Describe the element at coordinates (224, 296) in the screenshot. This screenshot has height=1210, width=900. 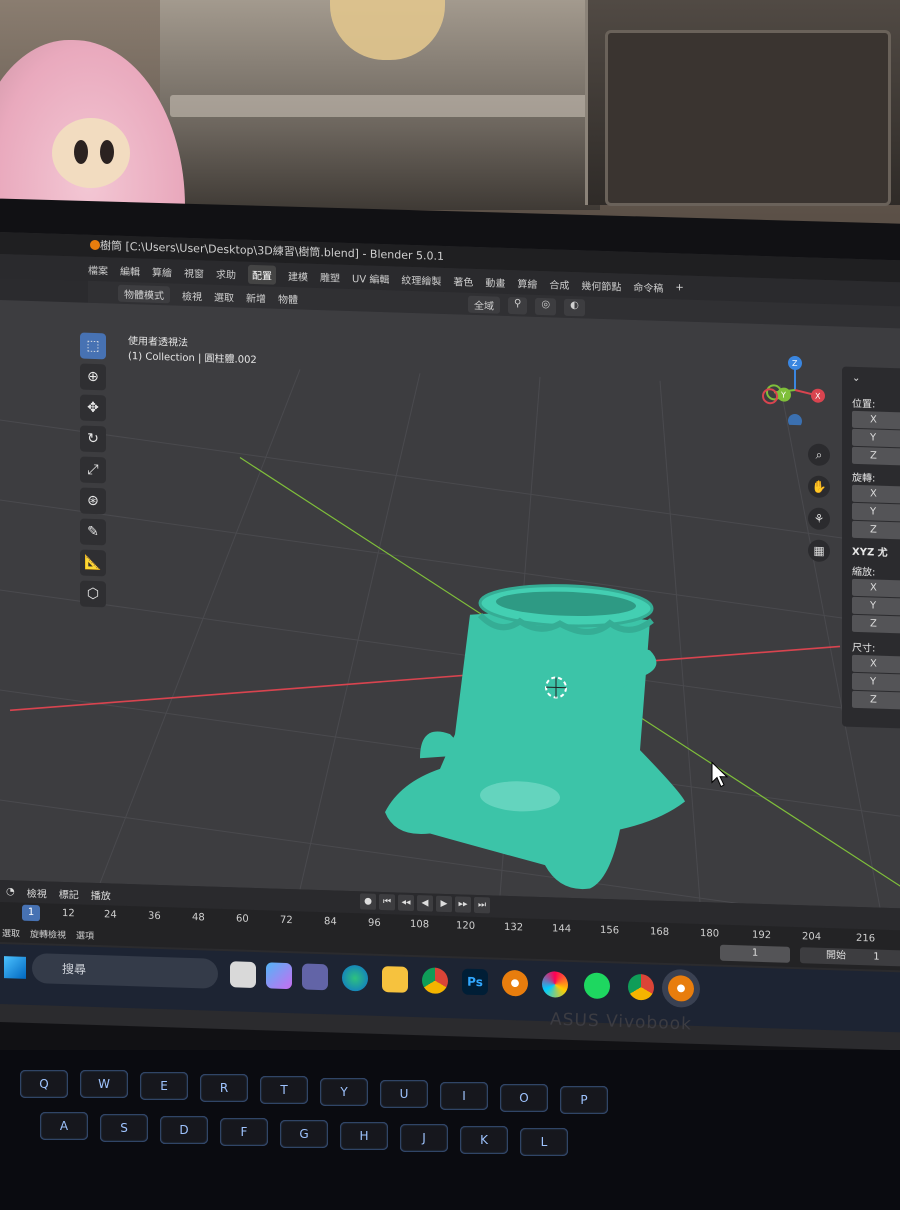
I see `menu-select: 選取` at that location.